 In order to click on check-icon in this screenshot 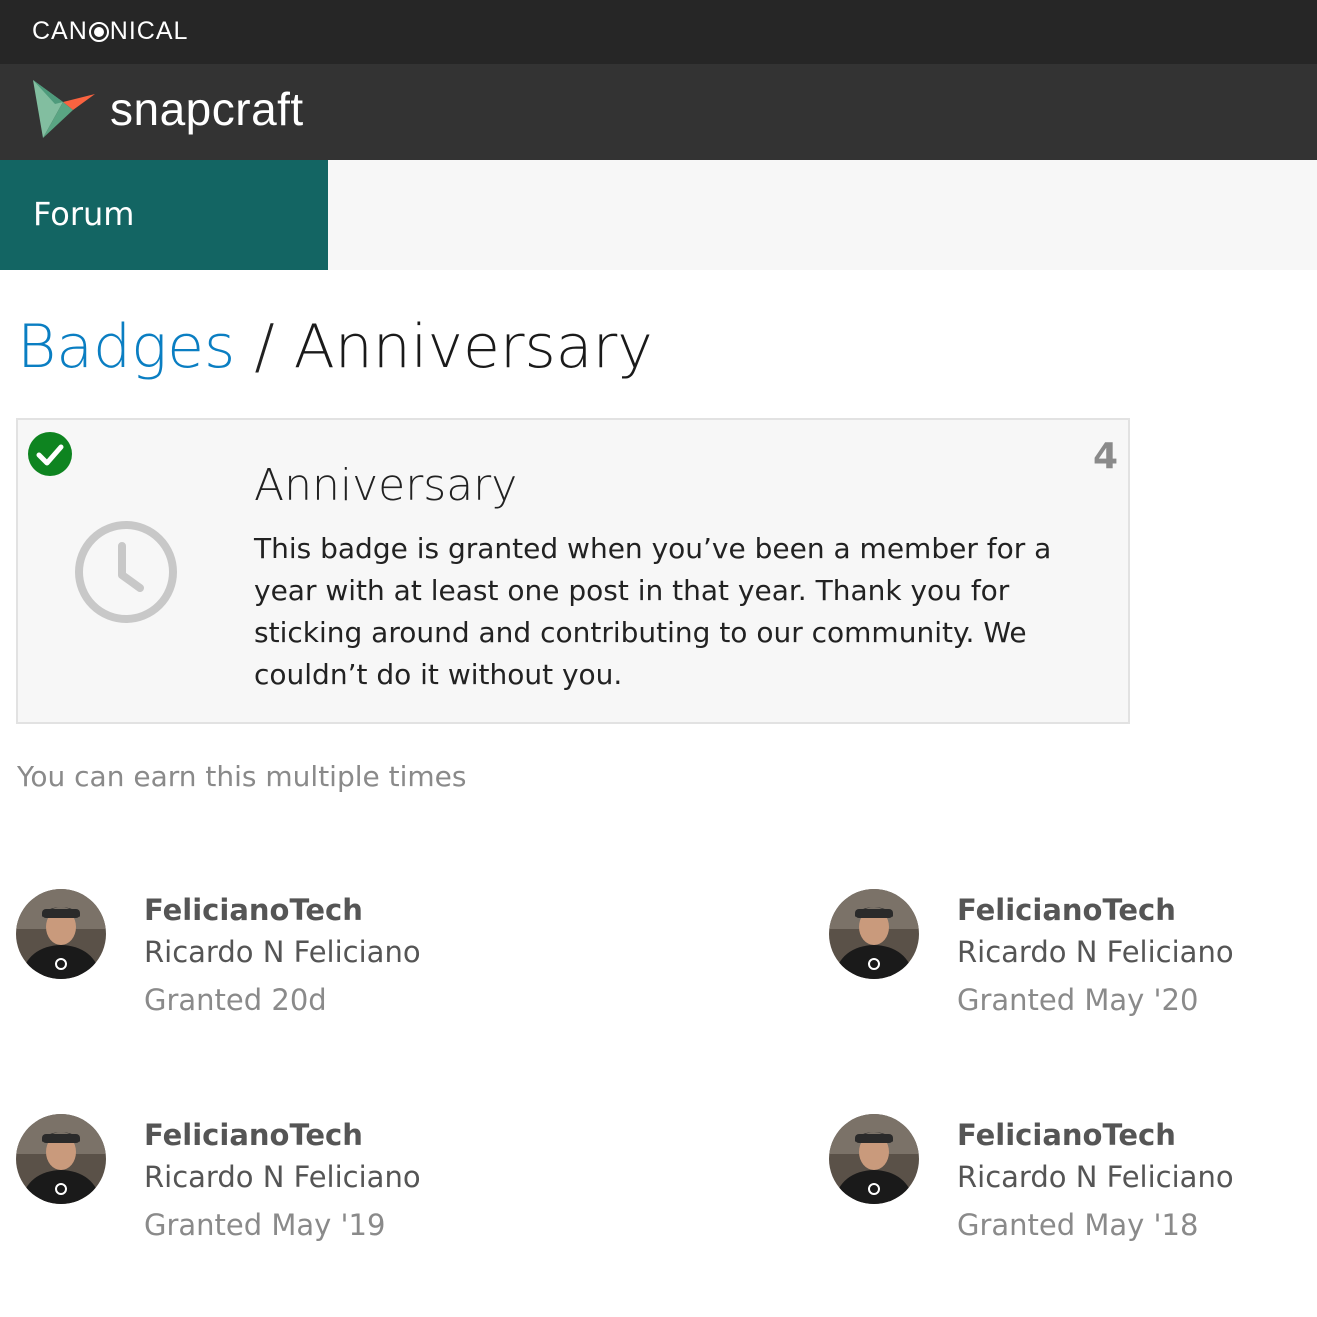, I will do `click(50, 454)`.